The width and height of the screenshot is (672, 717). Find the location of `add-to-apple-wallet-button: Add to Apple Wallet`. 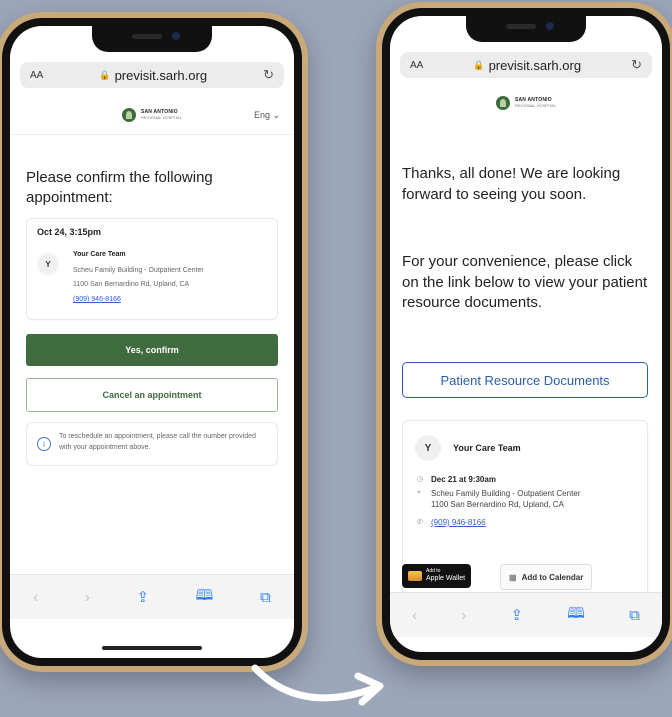

add-to-apple-wallet-button: Add to Apple Wallet is located at coordinates (437, 576).